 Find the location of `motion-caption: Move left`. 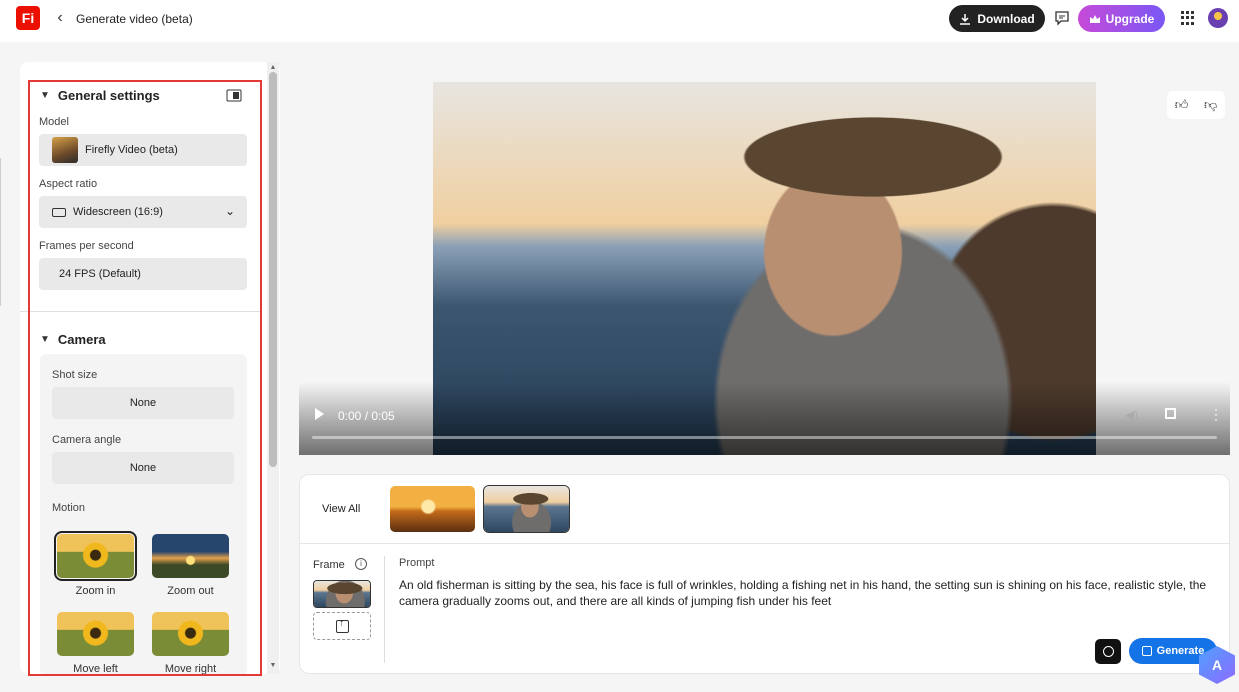

motion-caption: Move left is located at coordinates (95, 669).